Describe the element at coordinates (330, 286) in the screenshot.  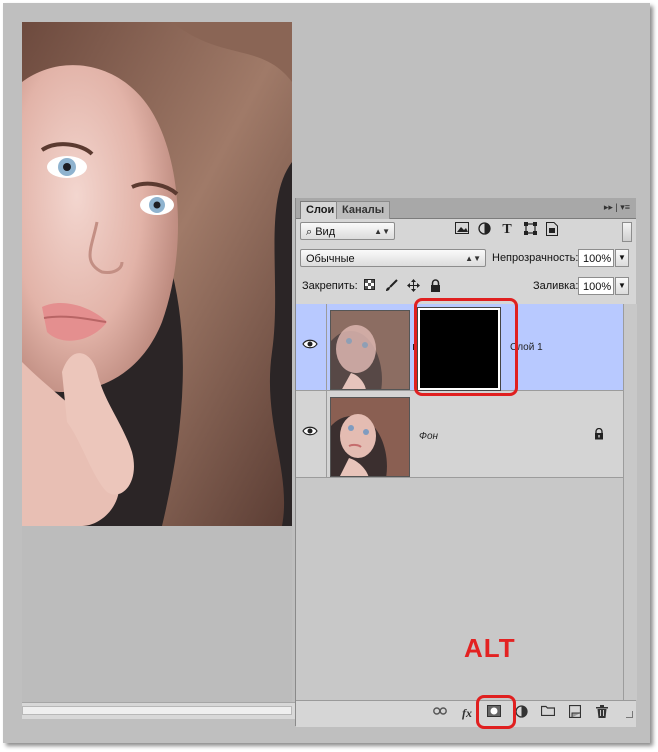
I see `lock-label: Закрепить:` at that location.